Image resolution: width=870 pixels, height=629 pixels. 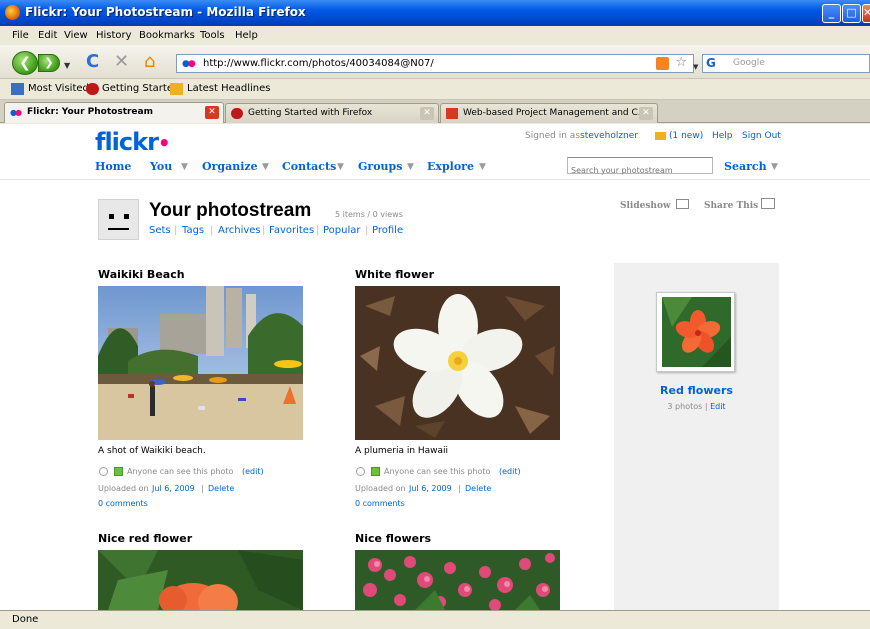 What do you see at coordinates (114, 35) in the screenshot?
I see `menu-history: History` at bounding box center [114, 35].